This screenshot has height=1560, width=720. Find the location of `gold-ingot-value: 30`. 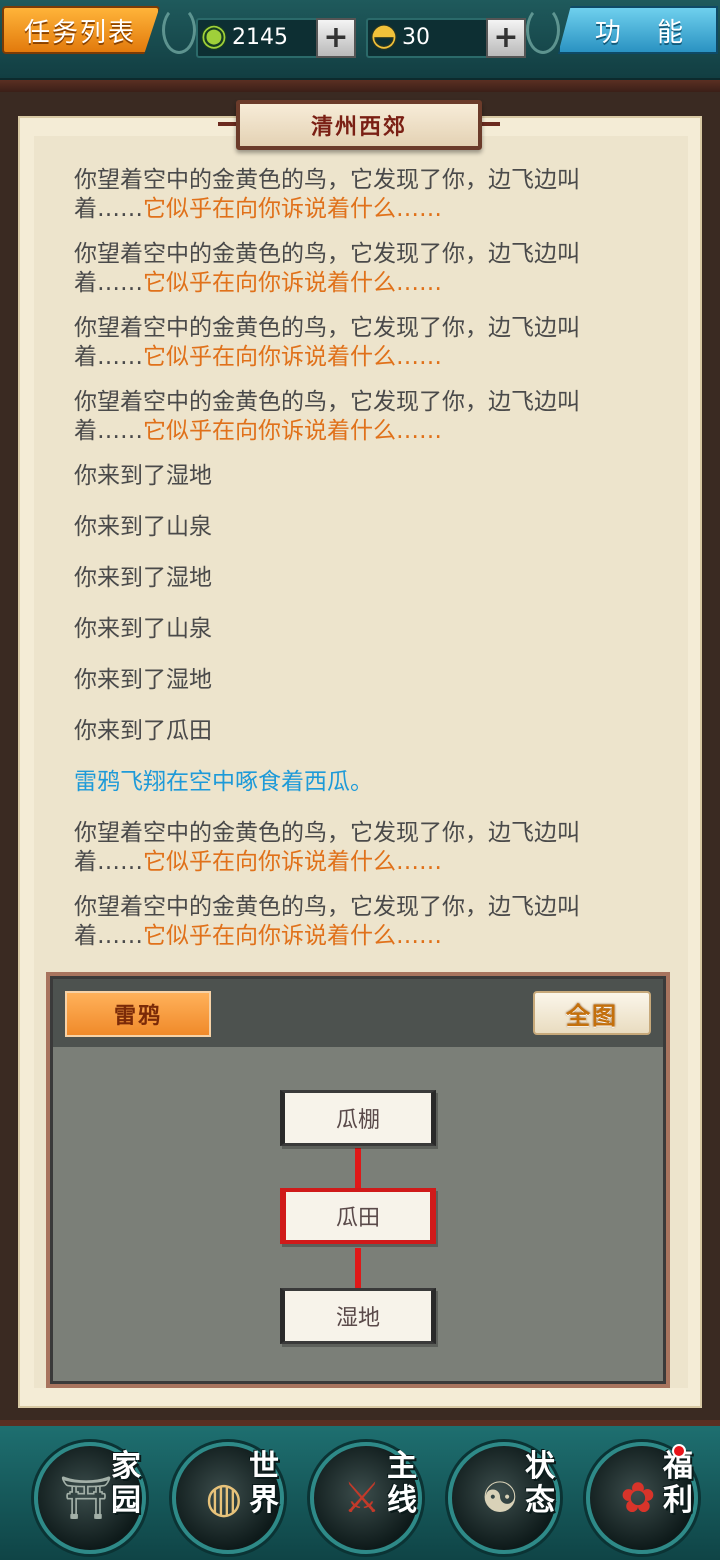

gold-ingot-value: 30 is located at coordinates (416, 37).